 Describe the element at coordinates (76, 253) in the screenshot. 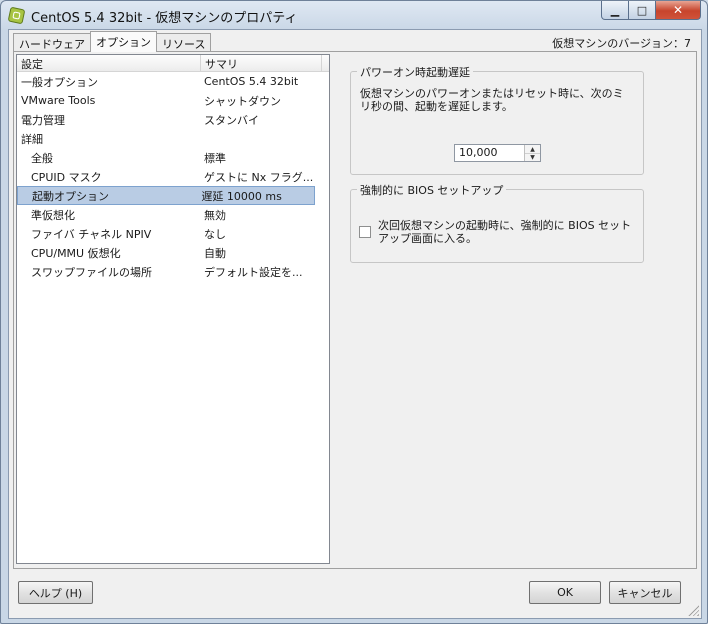

I see `setting-label: CPU/MMU 仮想化` at that location.